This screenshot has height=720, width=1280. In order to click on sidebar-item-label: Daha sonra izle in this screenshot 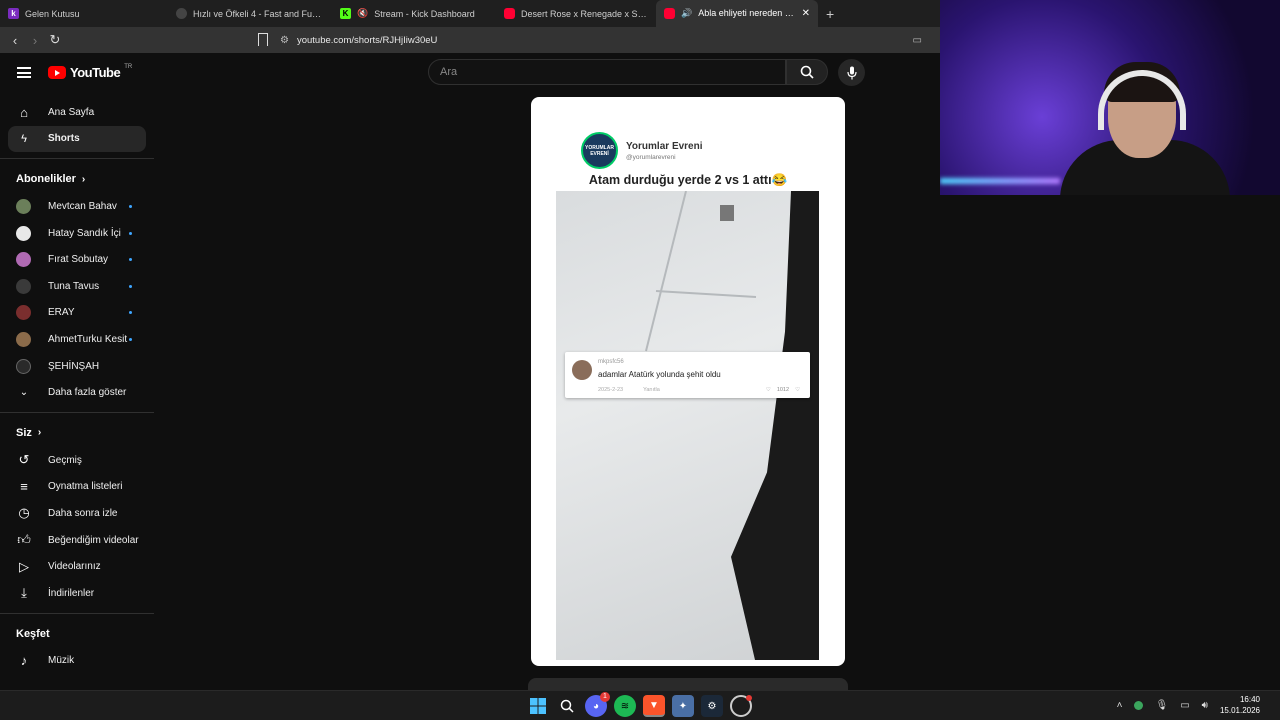, I will do `click(83, 513)`.